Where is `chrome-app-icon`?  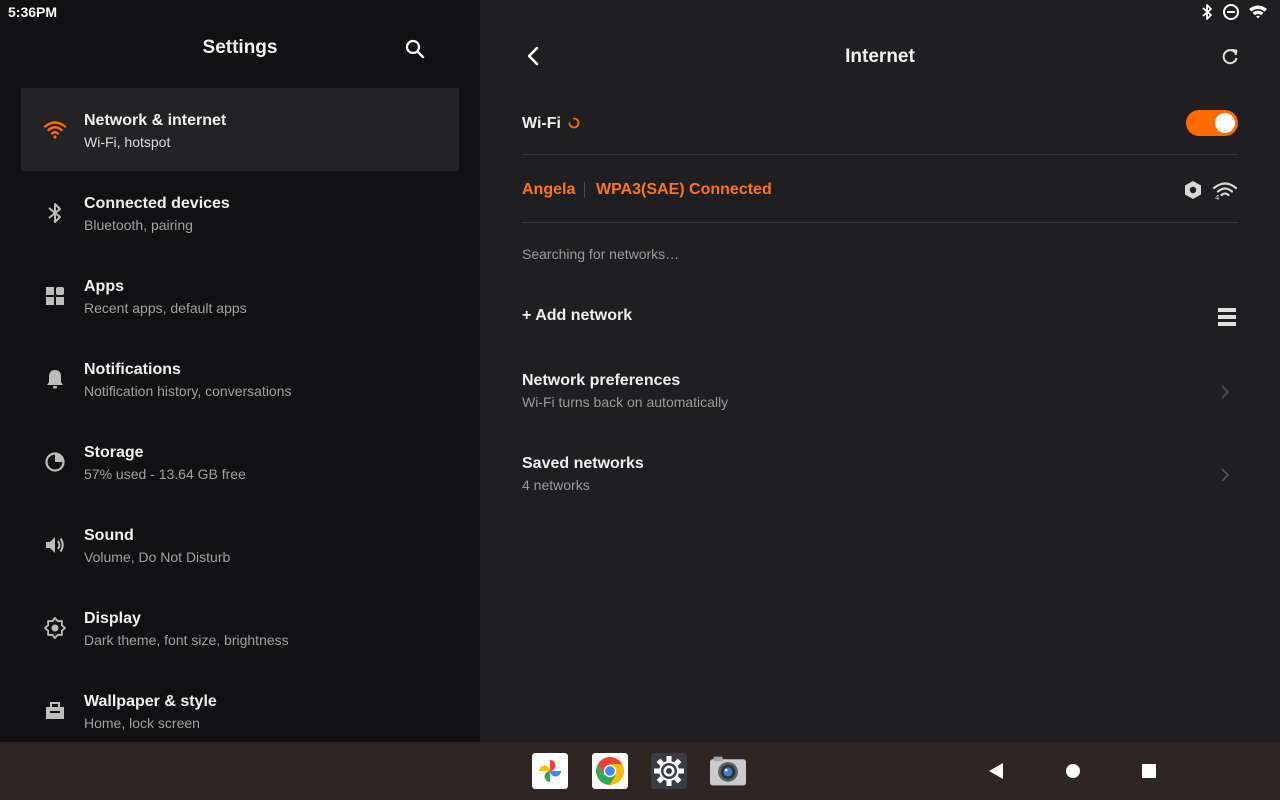 chrome-app-icon is located at coordinates (610, 771).